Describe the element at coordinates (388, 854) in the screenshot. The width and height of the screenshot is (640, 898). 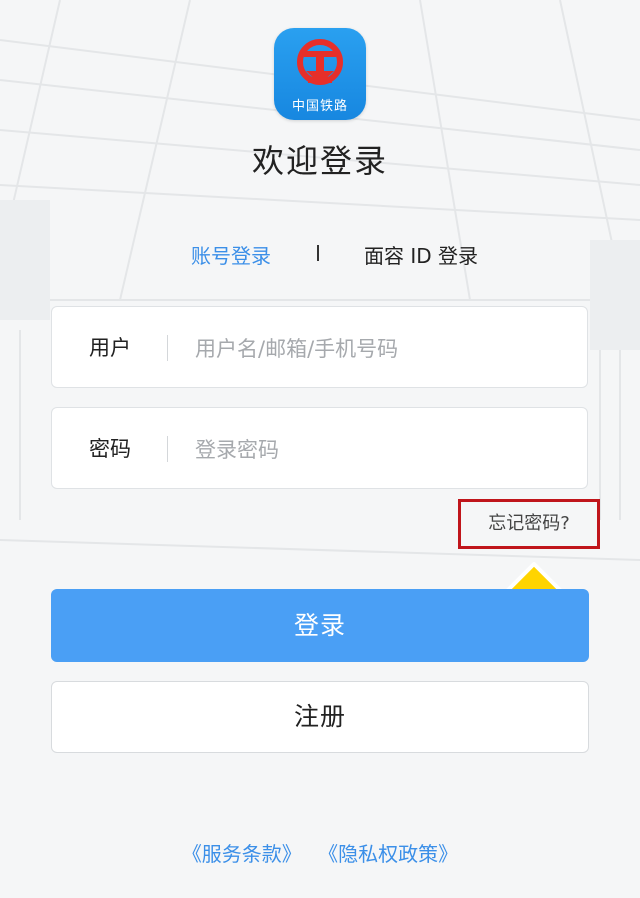
I see `privacy-policy-link: 《隐私权政策》` at that location.